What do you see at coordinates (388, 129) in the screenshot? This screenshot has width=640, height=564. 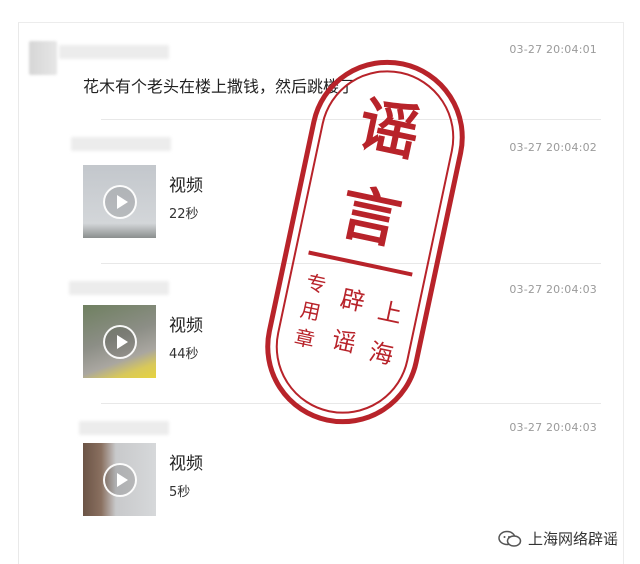 I see `stamp-title-top: 谣` at bounding box center [388, 129].